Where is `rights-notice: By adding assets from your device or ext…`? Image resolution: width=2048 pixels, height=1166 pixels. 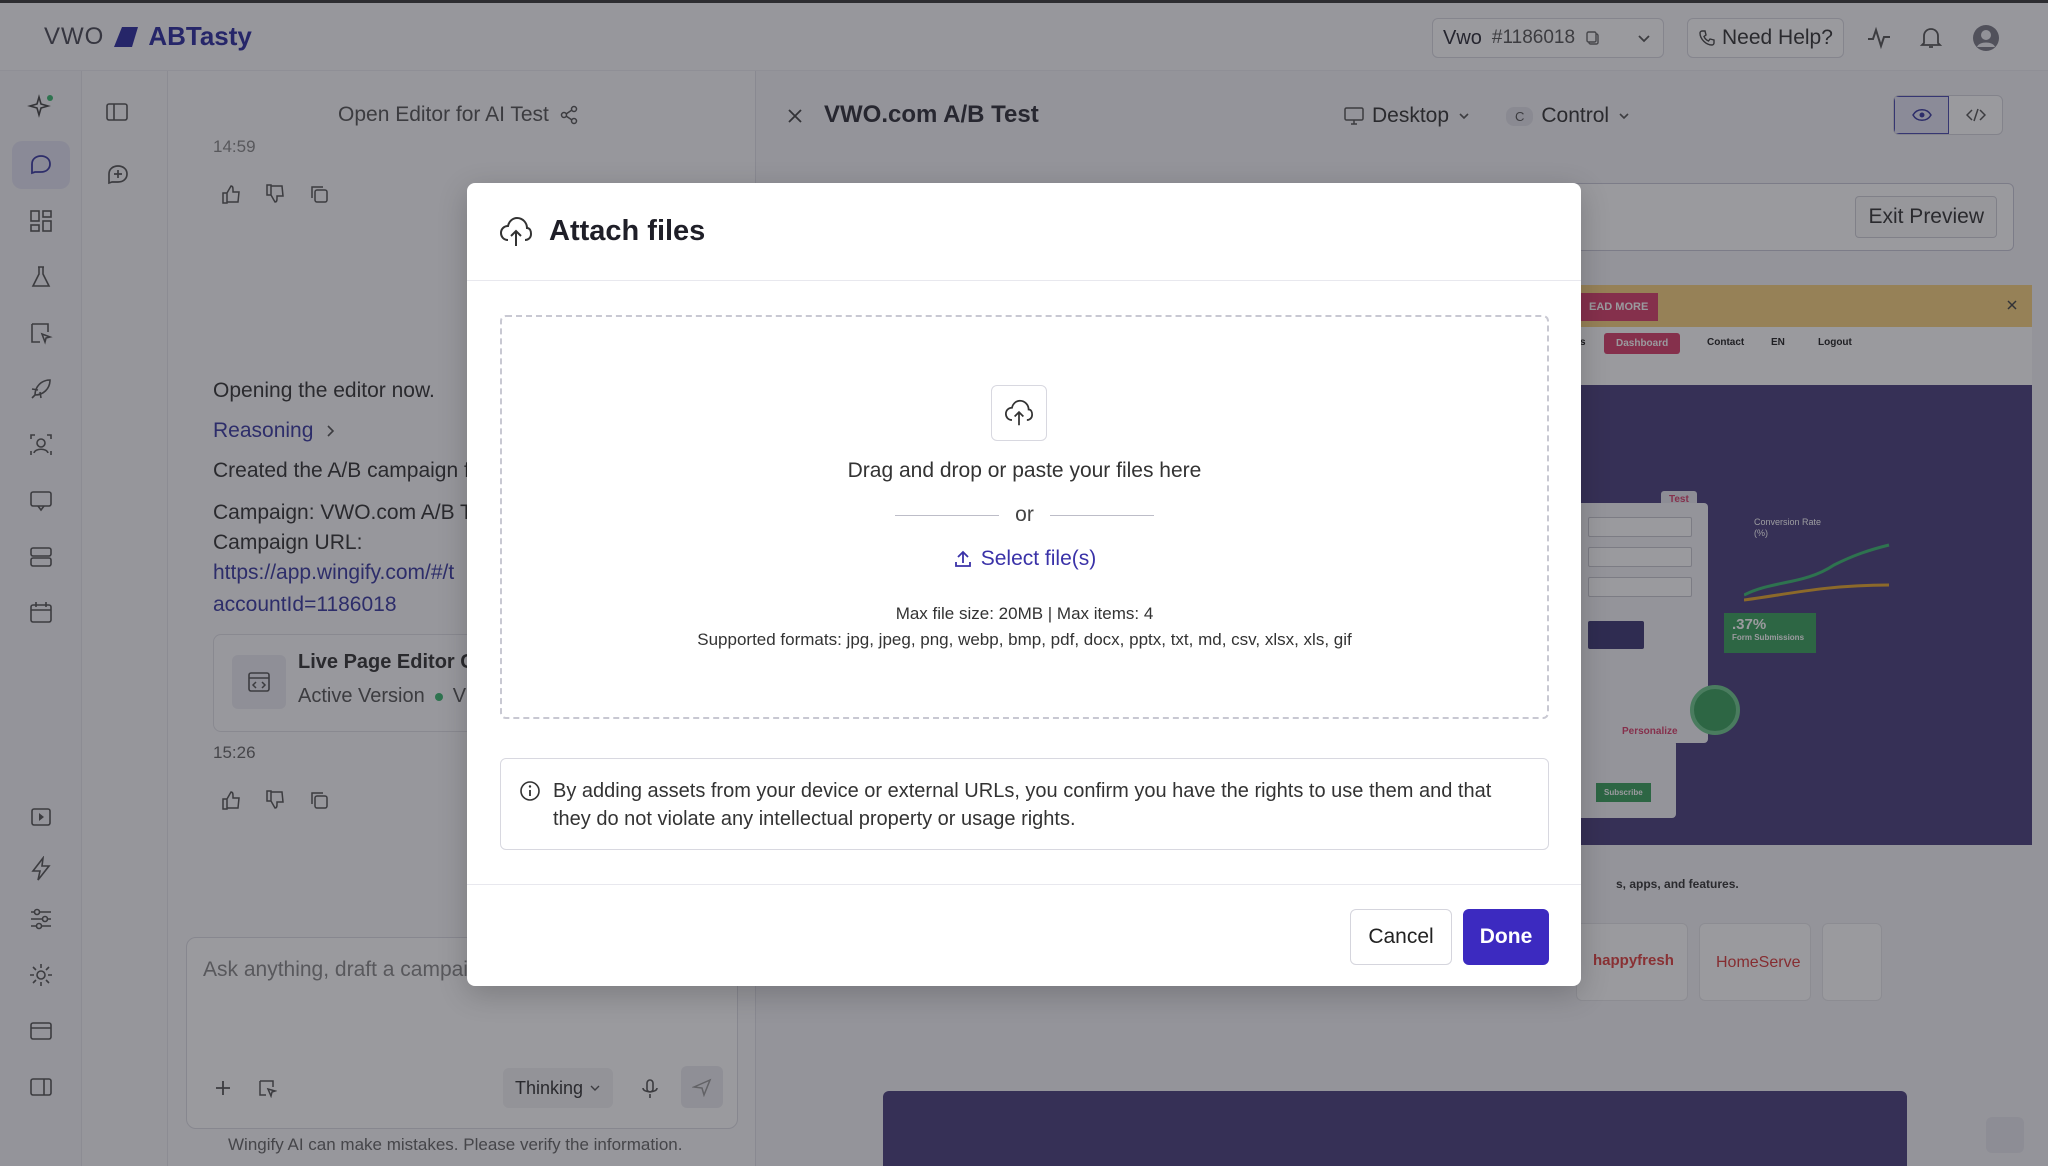 rights-notice: By adding assets from your device or ext… is located at coordinates (1024, 804).